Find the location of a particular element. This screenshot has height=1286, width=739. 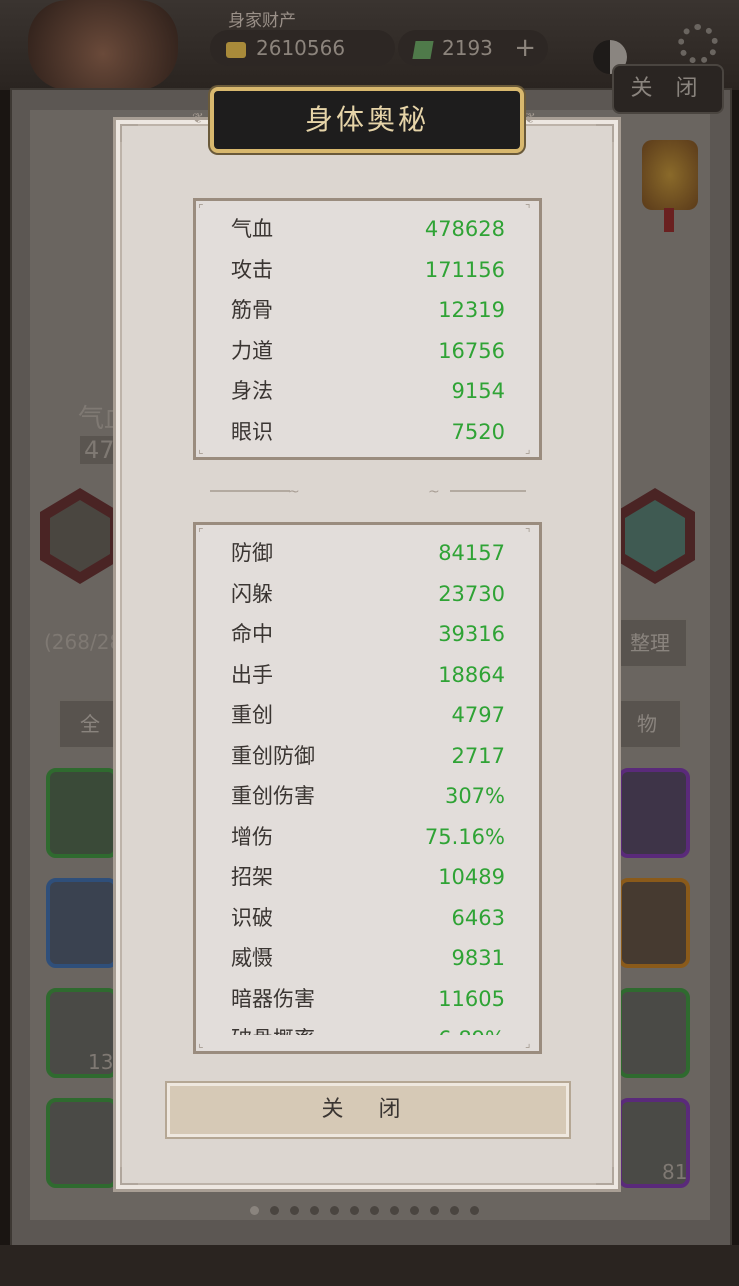

stat-row: 眼识 7520 is located at coordinates (368, 432).